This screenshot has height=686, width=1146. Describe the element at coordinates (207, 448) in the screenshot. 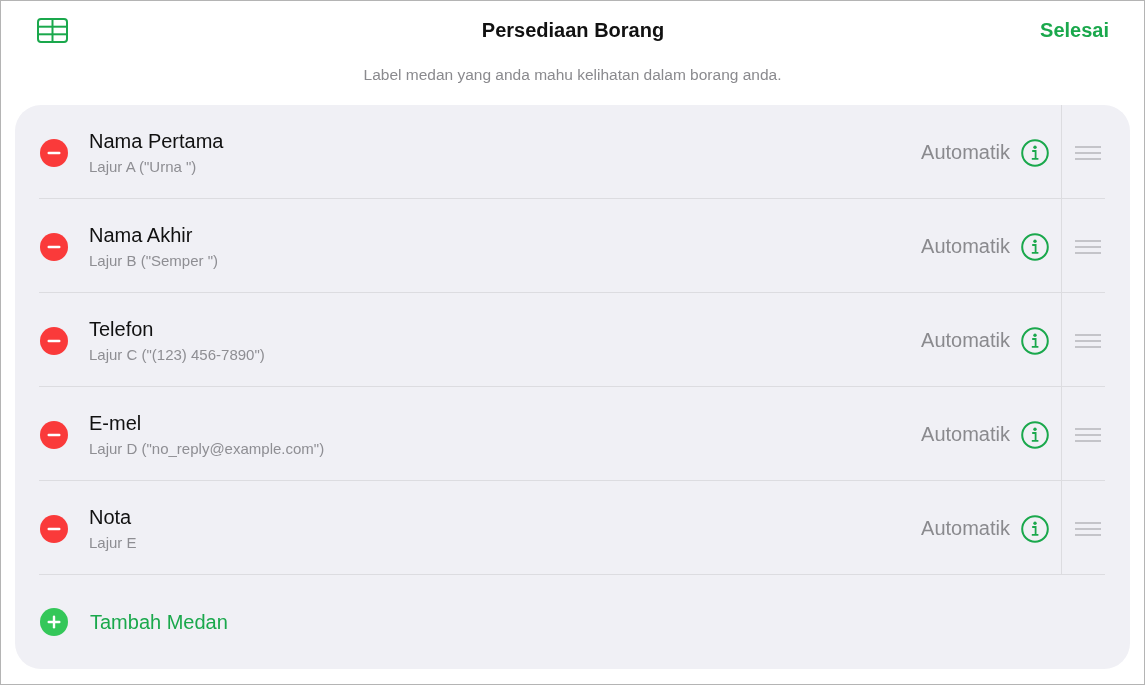

I see `field-source: Lajur D ("no_reply@example.com")` at that location.